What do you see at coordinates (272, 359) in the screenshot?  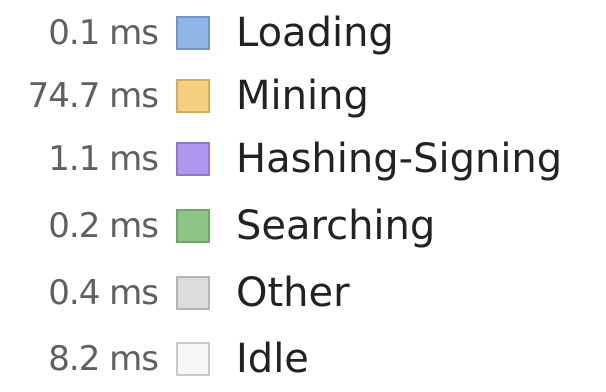 I see `idle-label: Idle` at bounding box center [272, 359].